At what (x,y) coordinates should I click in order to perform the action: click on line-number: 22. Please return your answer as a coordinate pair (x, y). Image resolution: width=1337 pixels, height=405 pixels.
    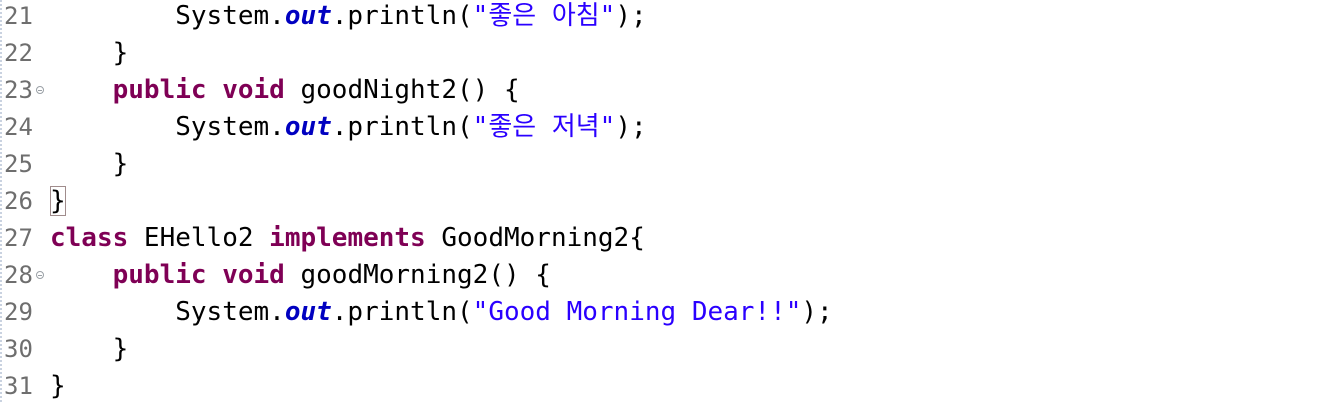
    Looking at the image, I should click on (18, 53).